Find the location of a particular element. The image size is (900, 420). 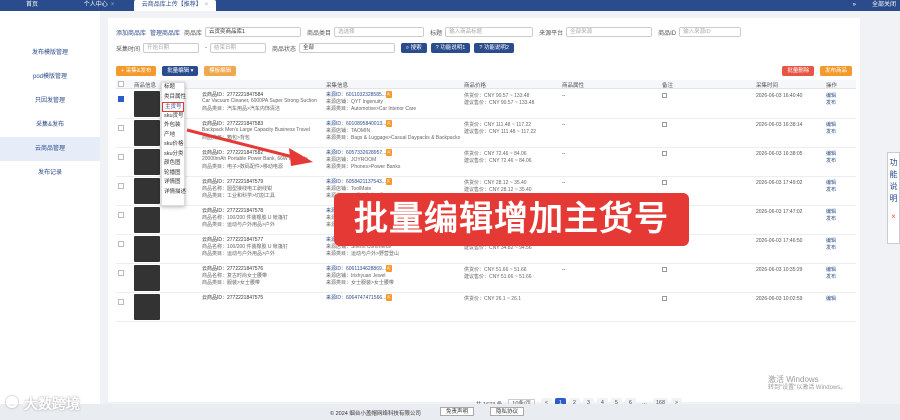

collect-publish-button: + 采集&发布 is located at coordinates (136, 71).